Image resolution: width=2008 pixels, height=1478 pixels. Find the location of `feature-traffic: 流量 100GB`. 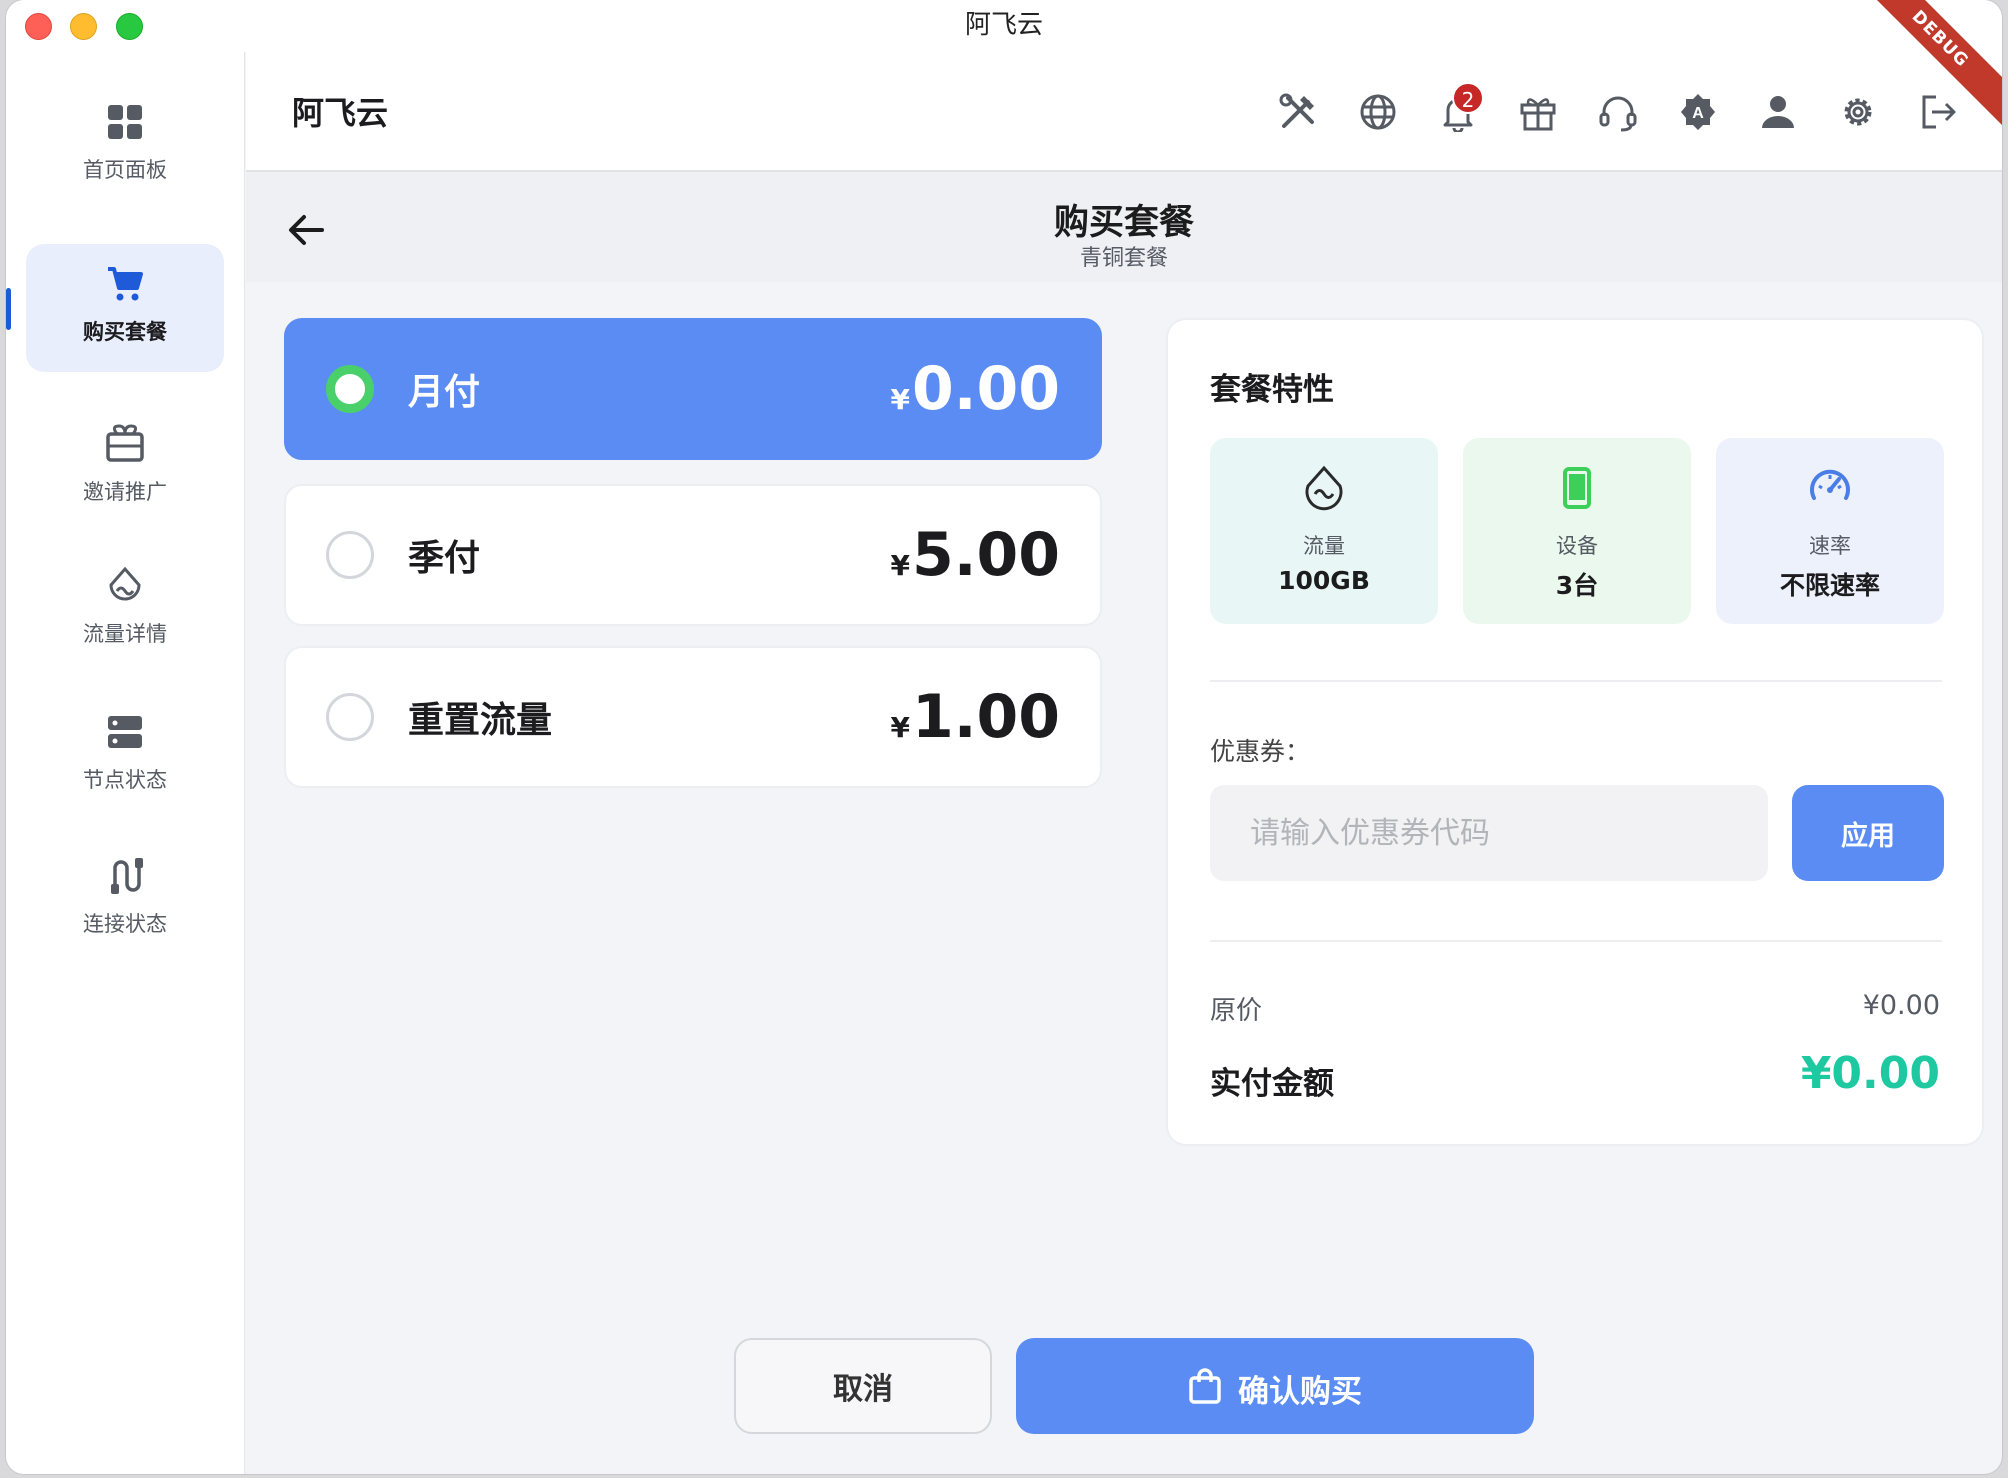

feature-traffic: 流量 100GB is located at coordinates (1324, 531).